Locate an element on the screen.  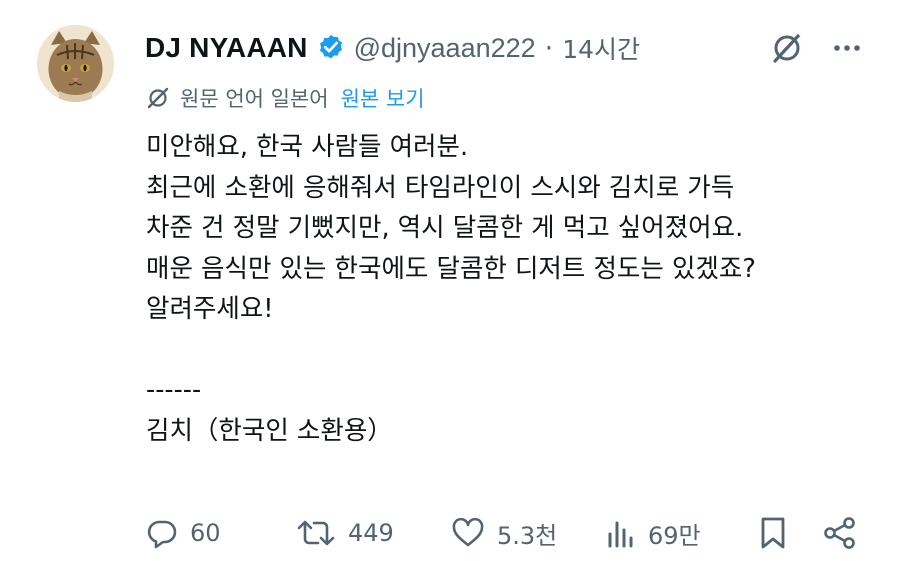
cat-avatar-image is located at coordinates (75, 63).